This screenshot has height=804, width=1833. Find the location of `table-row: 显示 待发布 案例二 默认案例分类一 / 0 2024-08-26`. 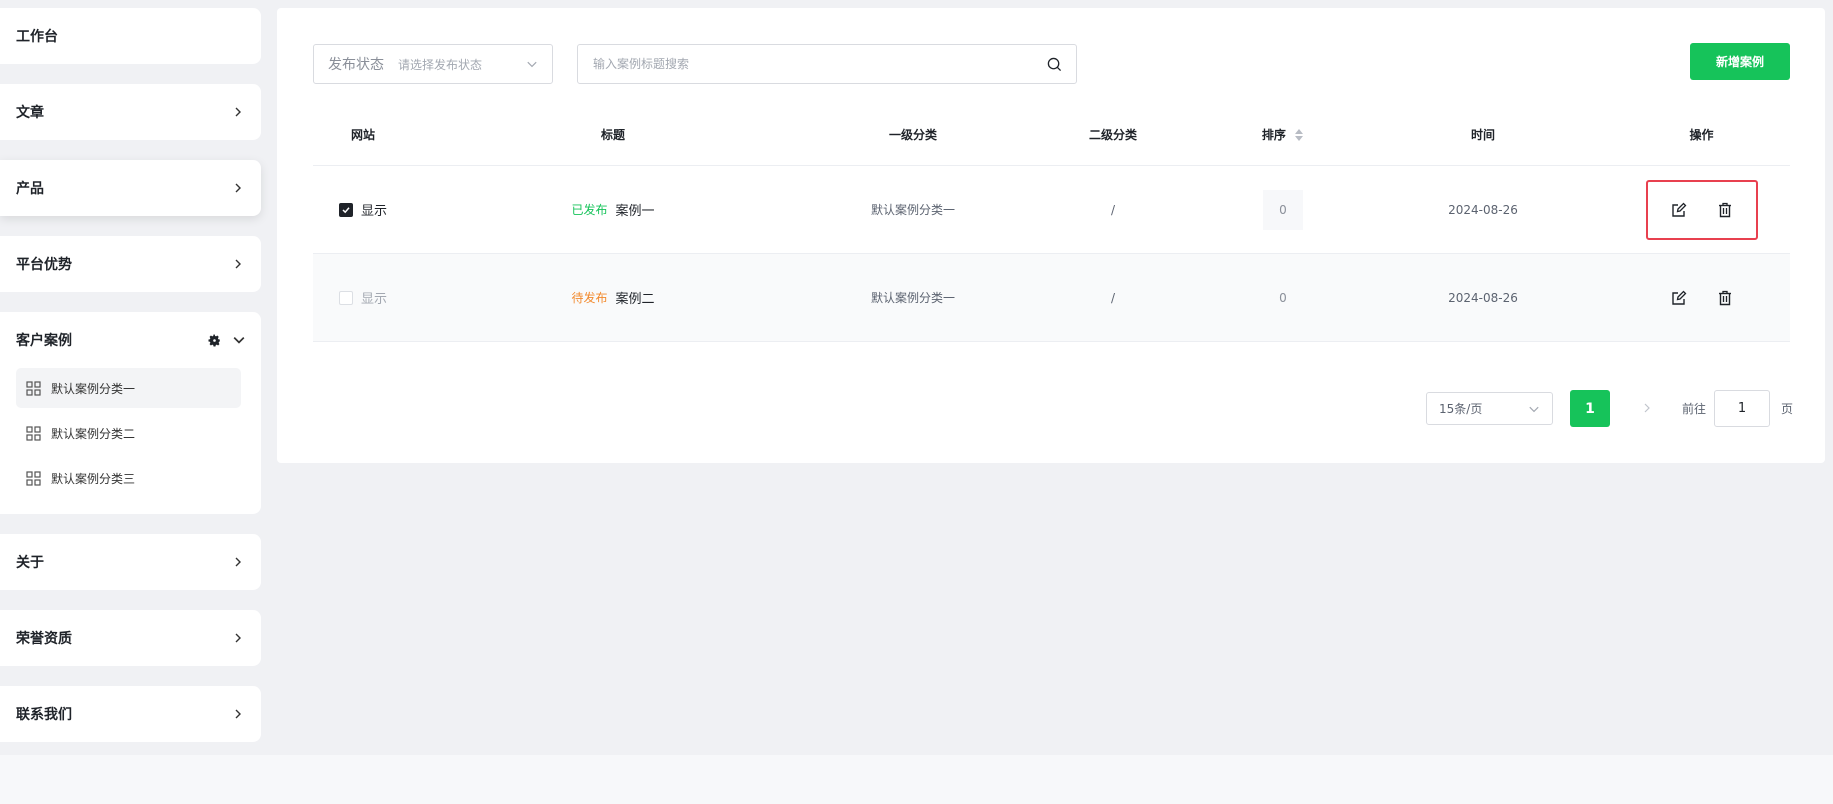

table-row: 显示 待发布 案例二 默认案例分类一 / 0 2024-08-26 is located at coordinates (1051, 298).